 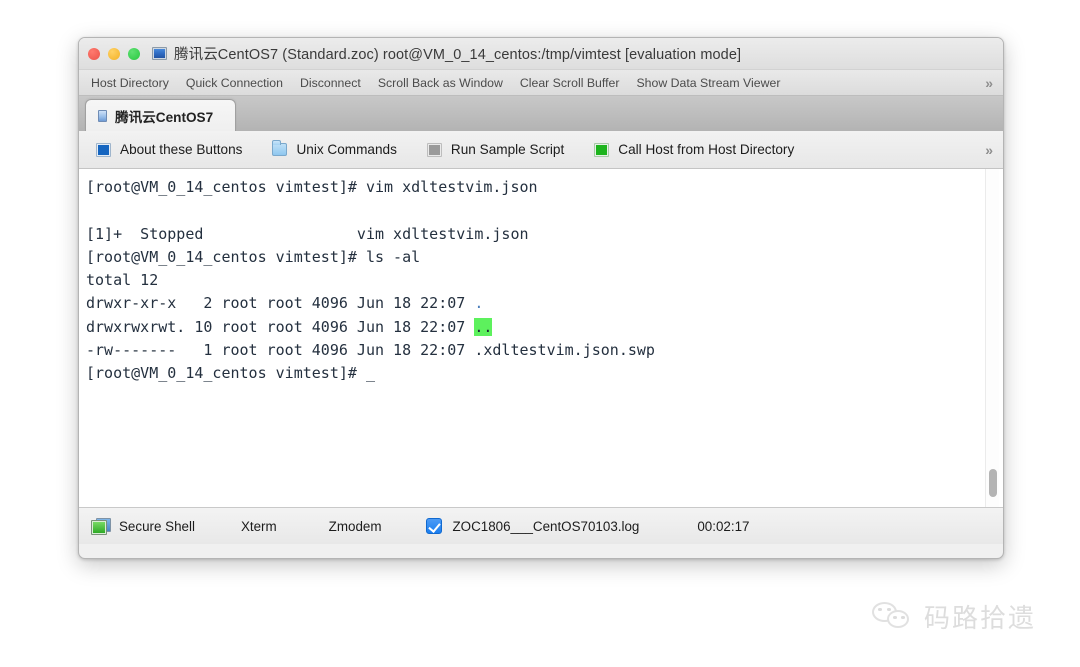 What do you see at coordinates (259, 526) in the screenshot?
I see `status-emulation: Xterm` at bounding box center [259, 526].